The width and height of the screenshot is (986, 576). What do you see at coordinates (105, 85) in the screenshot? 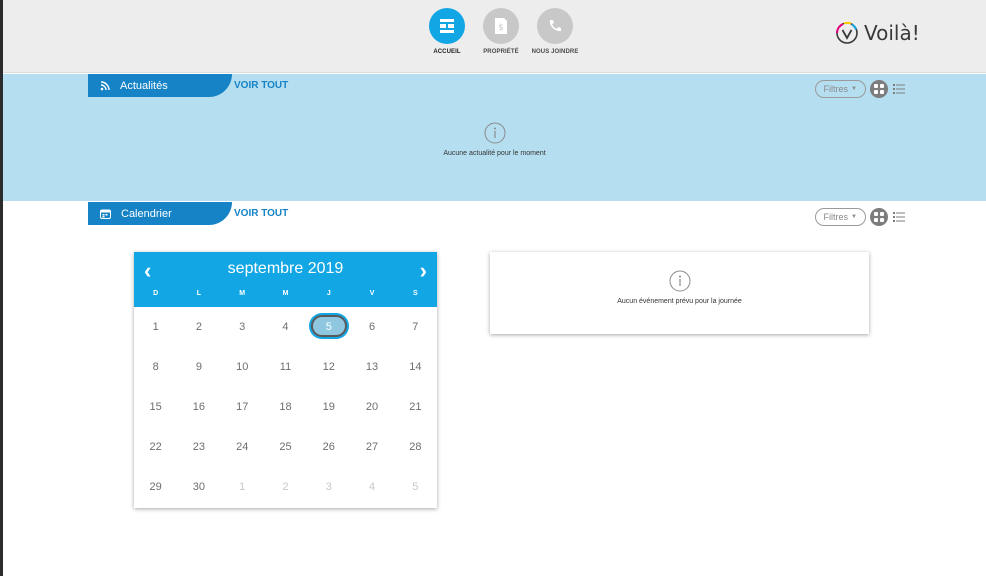
I see `rss-icon` at bounding box center [105, 85].